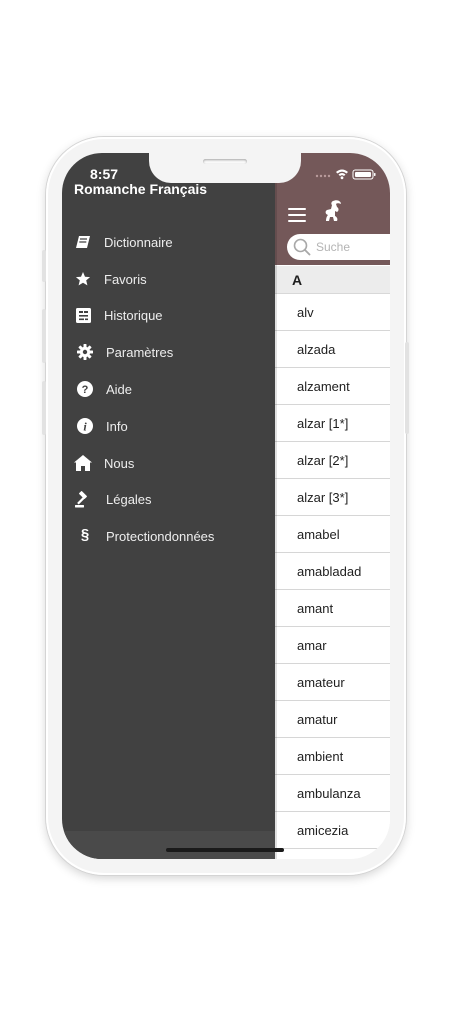 The width and height of the screenshot is (473, 1024). What do you see at coordinates (332, 312) in the screenshot?
I see `list-item: alv` at bounding box center [332, 312].